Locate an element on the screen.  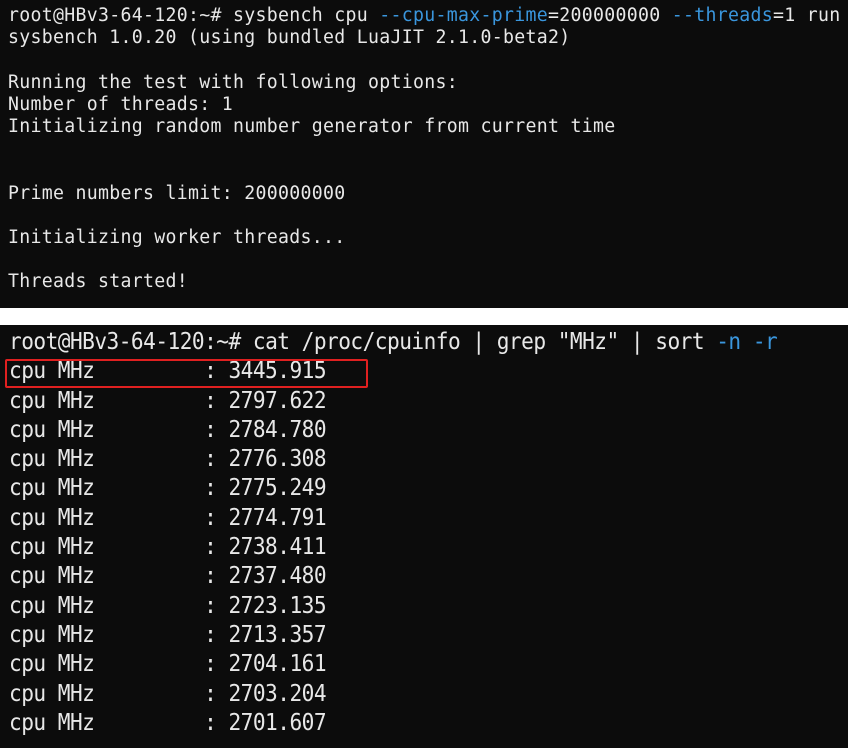
cpu-mhz-row: cpu MHz : 2723.135 is located at coordinates (168, 604).